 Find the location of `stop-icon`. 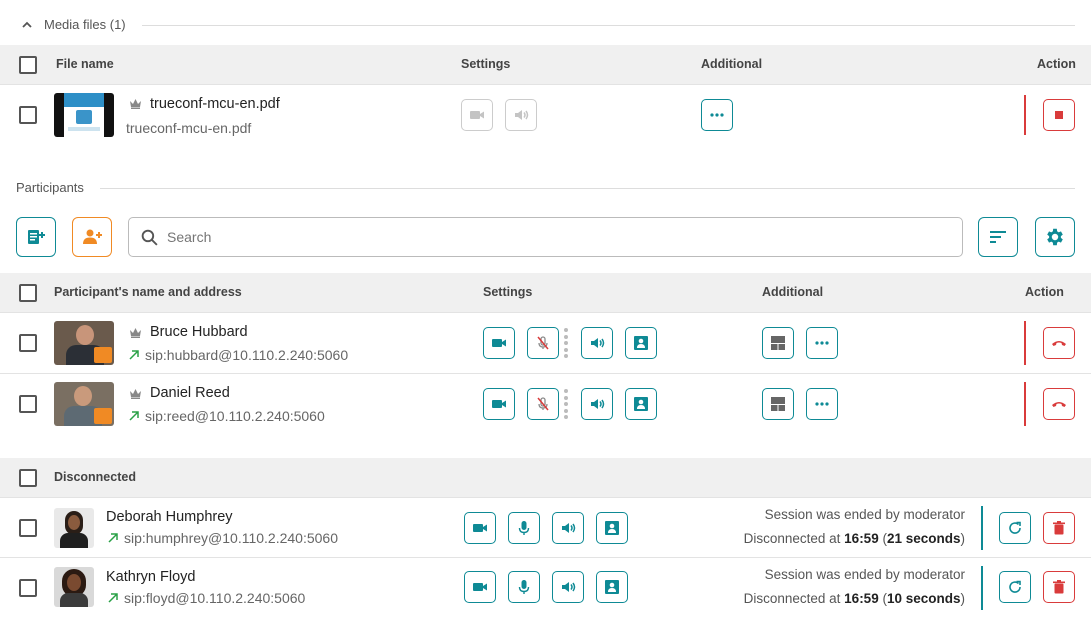

stop-icon is located at coordinates (1059, 115).